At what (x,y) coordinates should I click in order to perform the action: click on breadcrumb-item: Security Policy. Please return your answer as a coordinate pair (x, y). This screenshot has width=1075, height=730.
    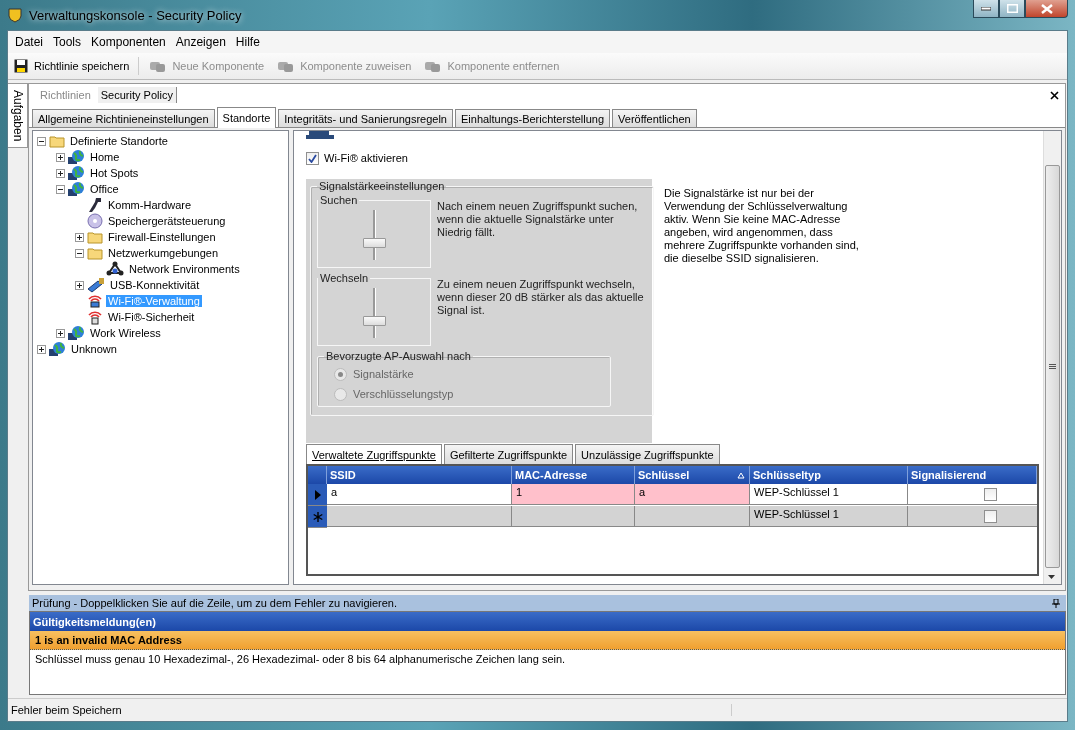
    Looking at the image, I should click on (137, 95).